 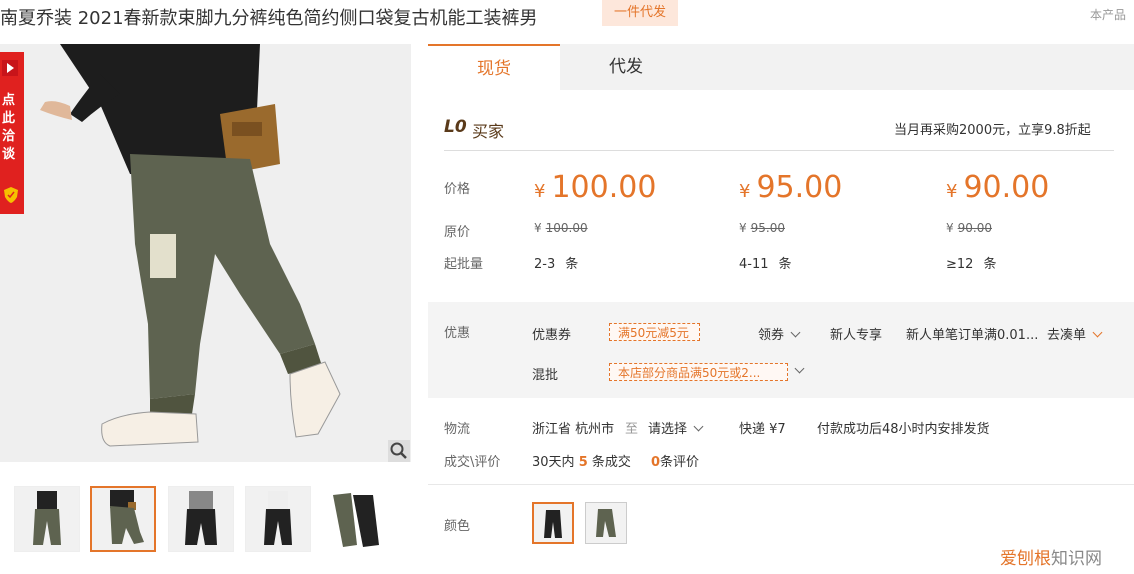 What do you see at coordinates (457, 333) in the screenshot?
I see `discount-label: 优惠` at bounding box center [457, 333].